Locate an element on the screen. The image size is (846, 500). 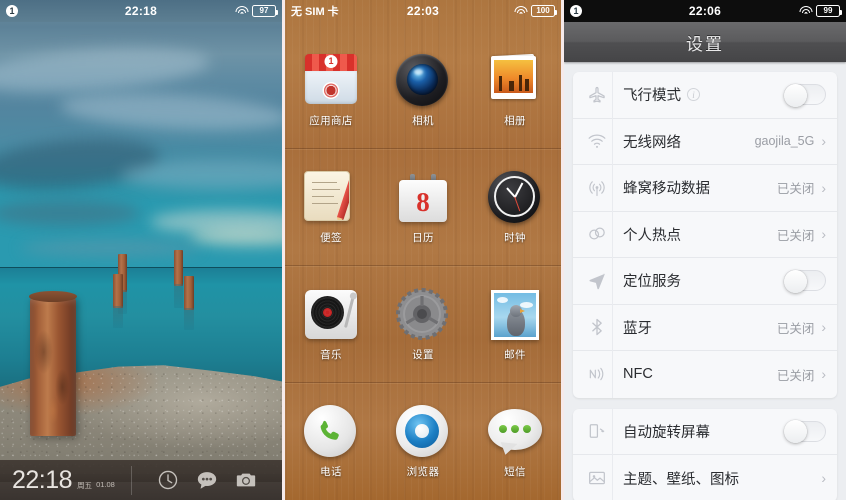
battery-icon: 100 is located at coordinates (544, 11).